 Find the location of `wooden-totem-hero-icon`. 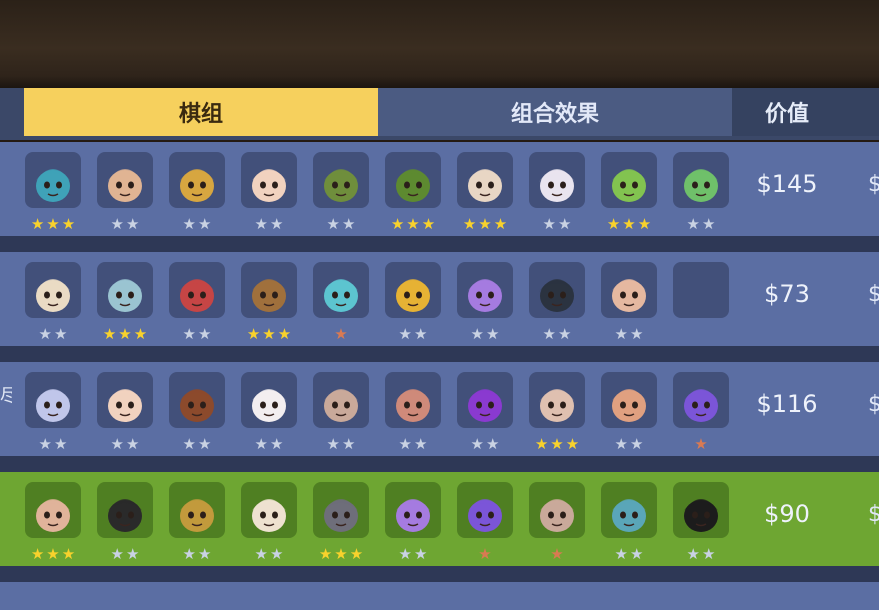

wooden-totem-hero-icon is located at coordinates (269, 290).